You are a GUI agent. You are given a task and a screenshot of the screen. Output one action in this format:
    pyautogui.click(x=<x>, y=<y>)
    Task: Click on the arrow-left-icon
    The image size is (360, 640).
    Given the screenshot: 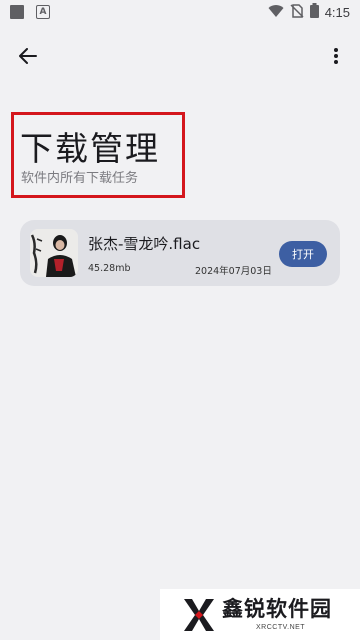 What is the action you would take?
    pyautogui.click(x=28, y=56)
    